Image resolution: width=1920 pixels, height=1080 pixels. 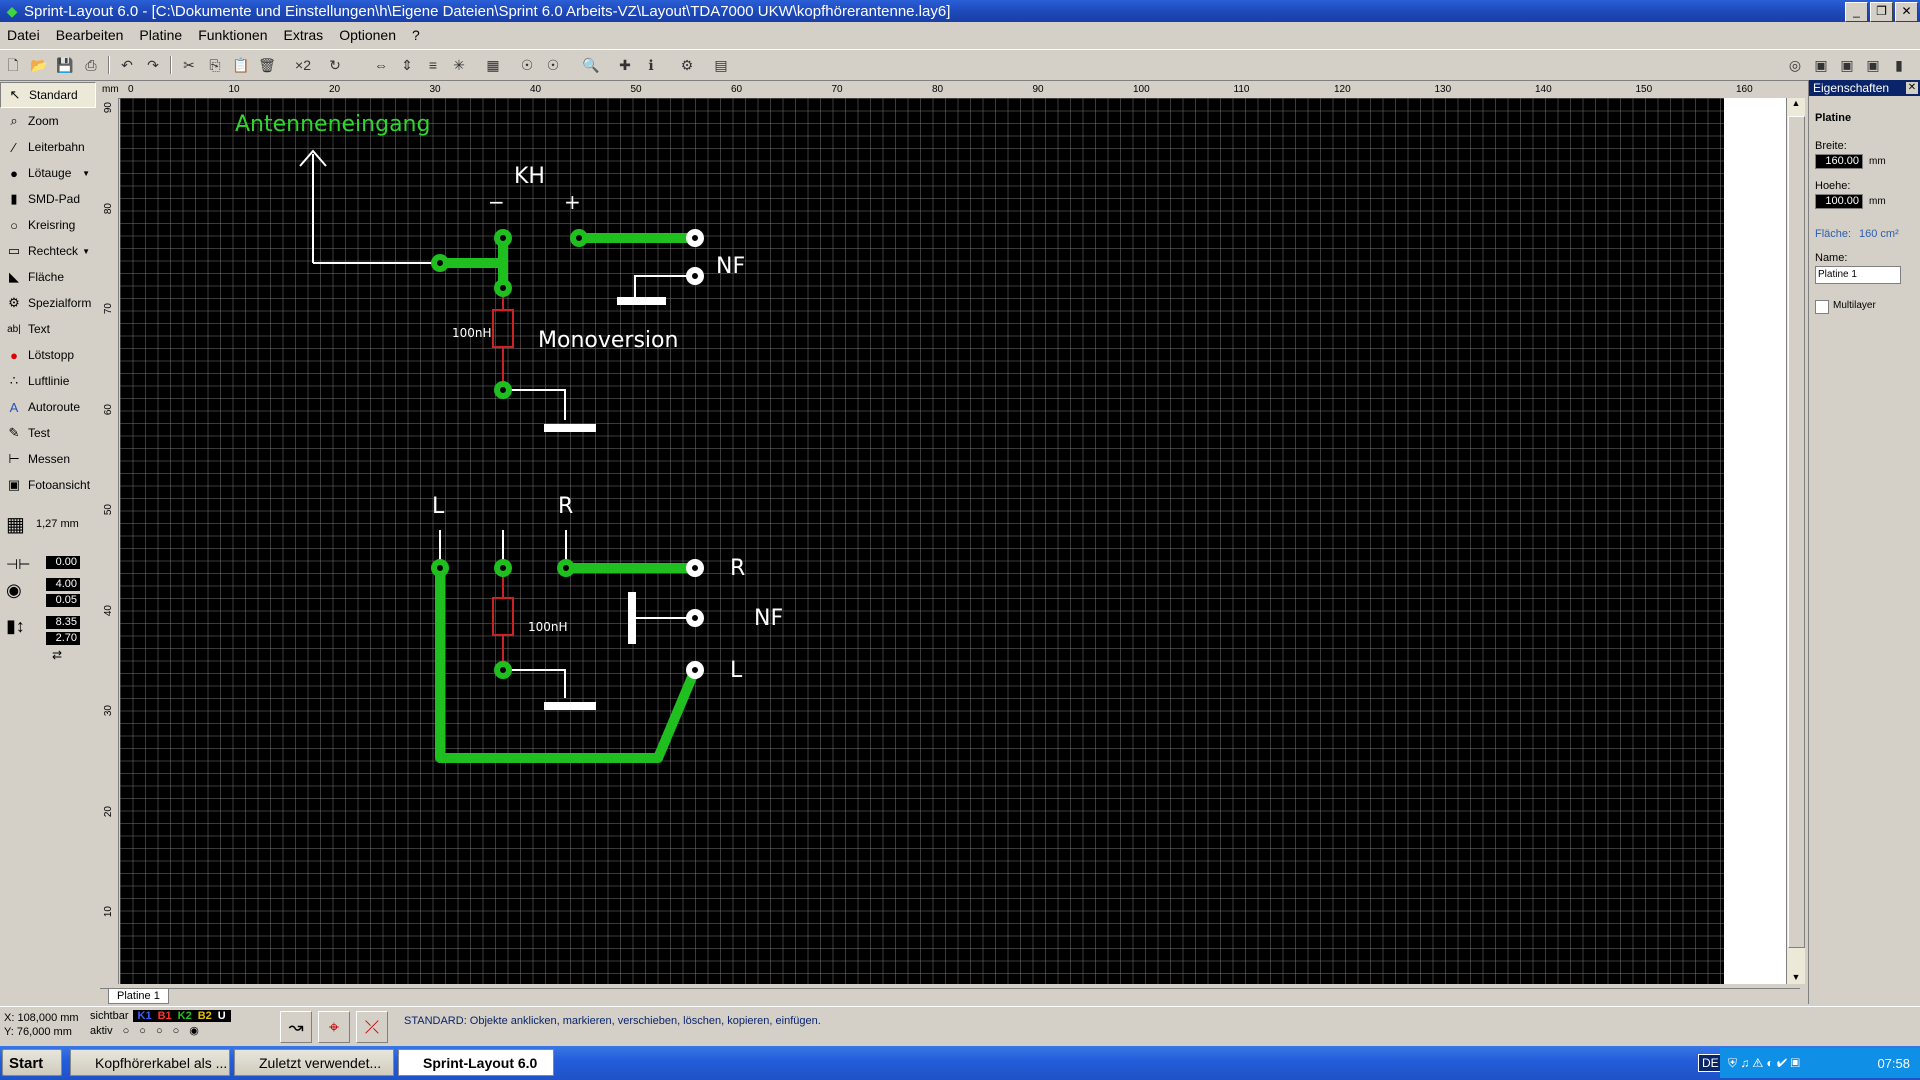 What do you see at coordinates (63, 622) in the screenshot?
I see `smd-width-input: 8.35` at bounding box center [63, 622].